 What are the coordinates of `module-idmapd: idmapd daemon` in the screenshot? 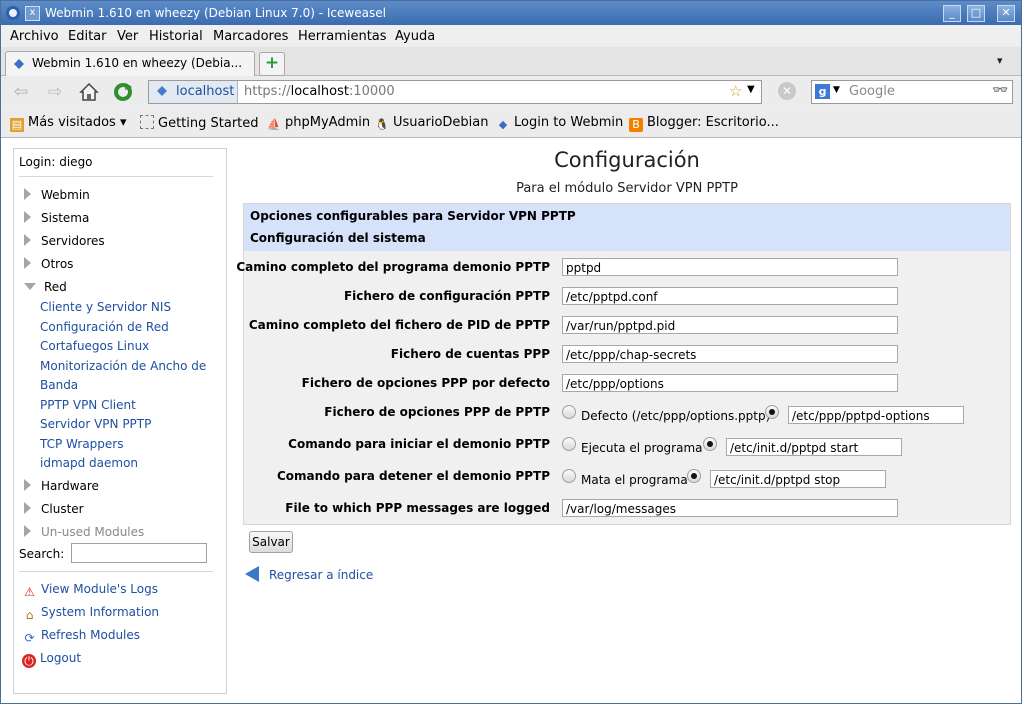 It's located at (89, 463).